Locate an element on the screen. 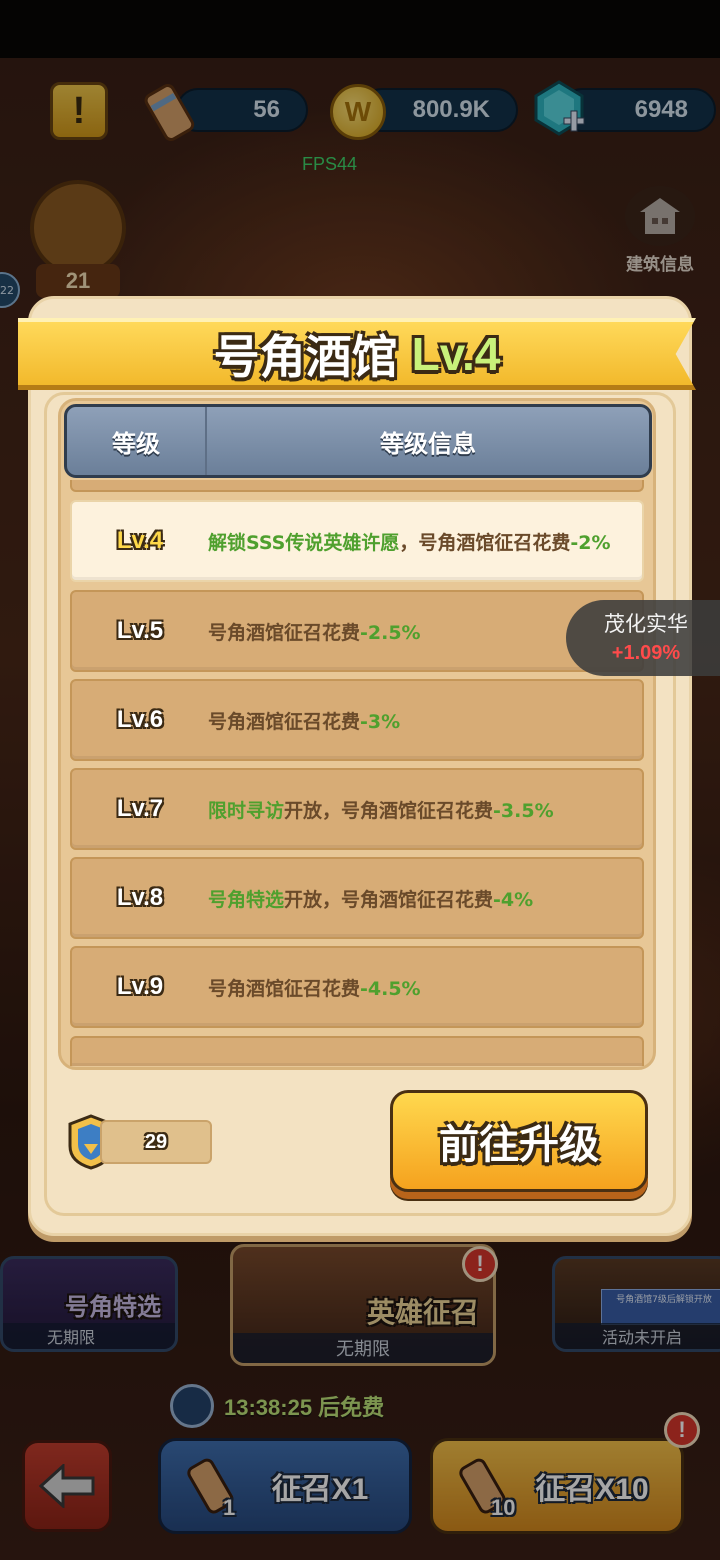 This screenshot has height=1560, width=720. level-description: 解锁SSS传说英雄许愿，号角酒馆征召花费-2% is located at coordinates (409, 541).